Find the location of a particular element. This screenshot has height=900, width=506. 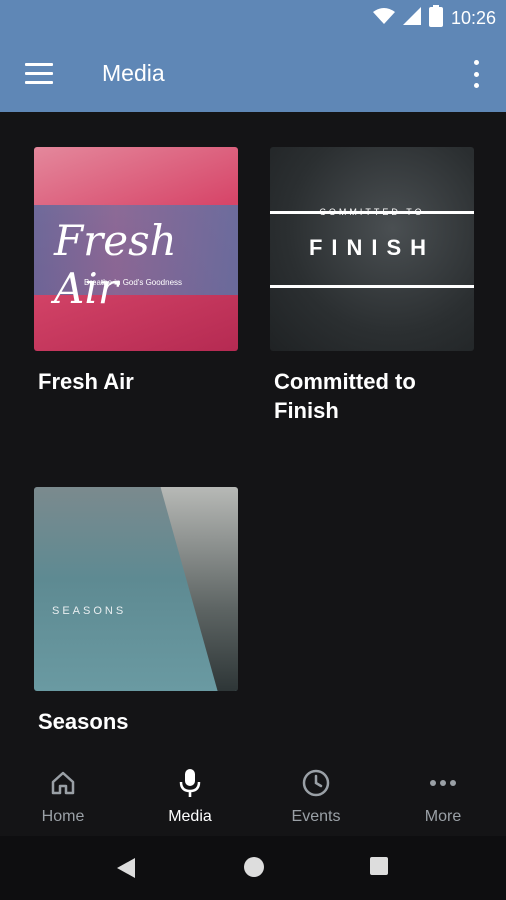

status-time: 10:26 is located at coordinates (473, 17).